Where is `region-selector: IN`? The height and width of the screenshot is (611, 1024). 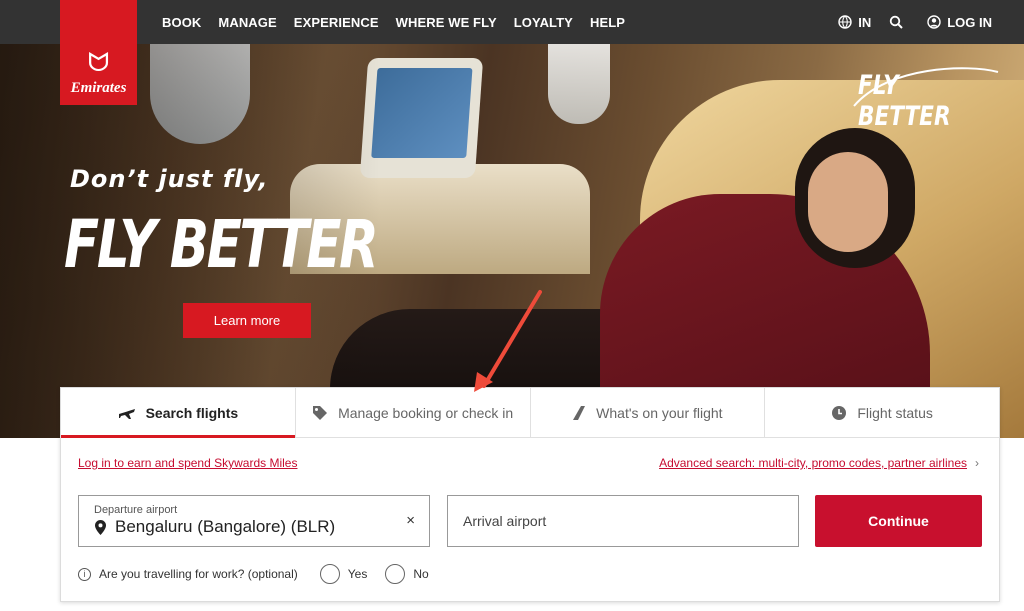 region-selector: IN is located at coordinates (854, 22).